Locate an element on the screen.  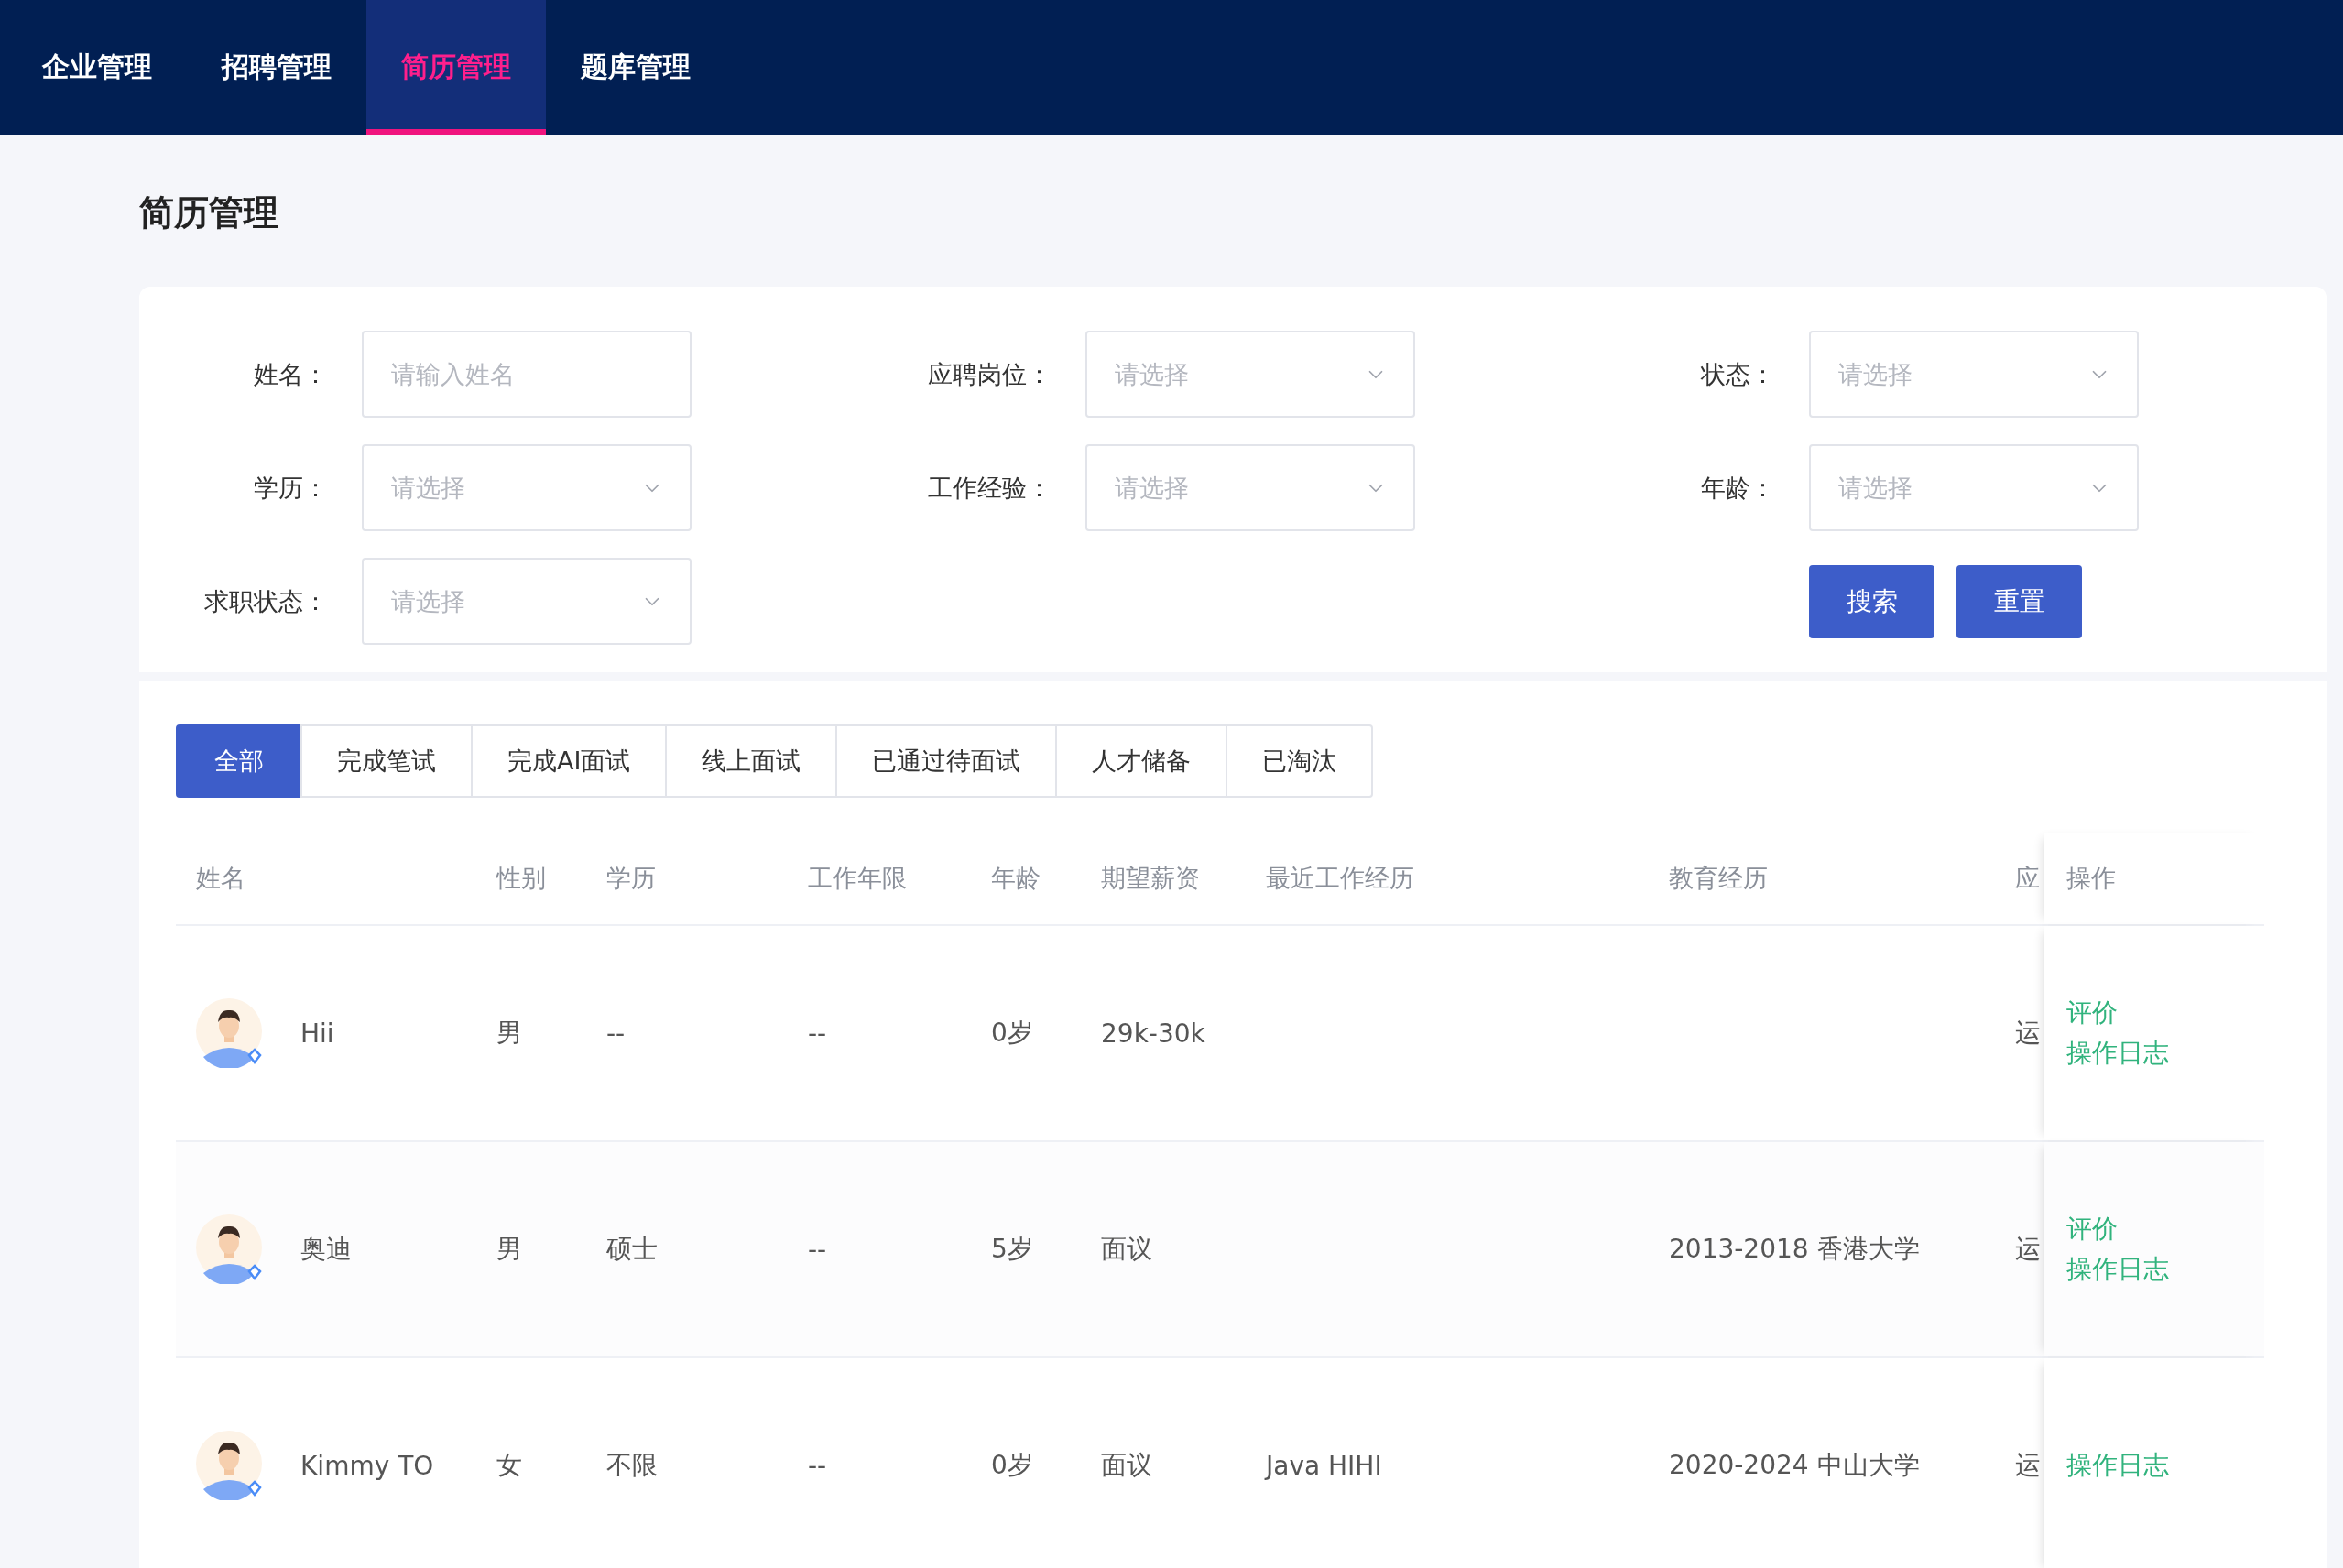
column-header: 姓名 is located at coordinates (220, 878).